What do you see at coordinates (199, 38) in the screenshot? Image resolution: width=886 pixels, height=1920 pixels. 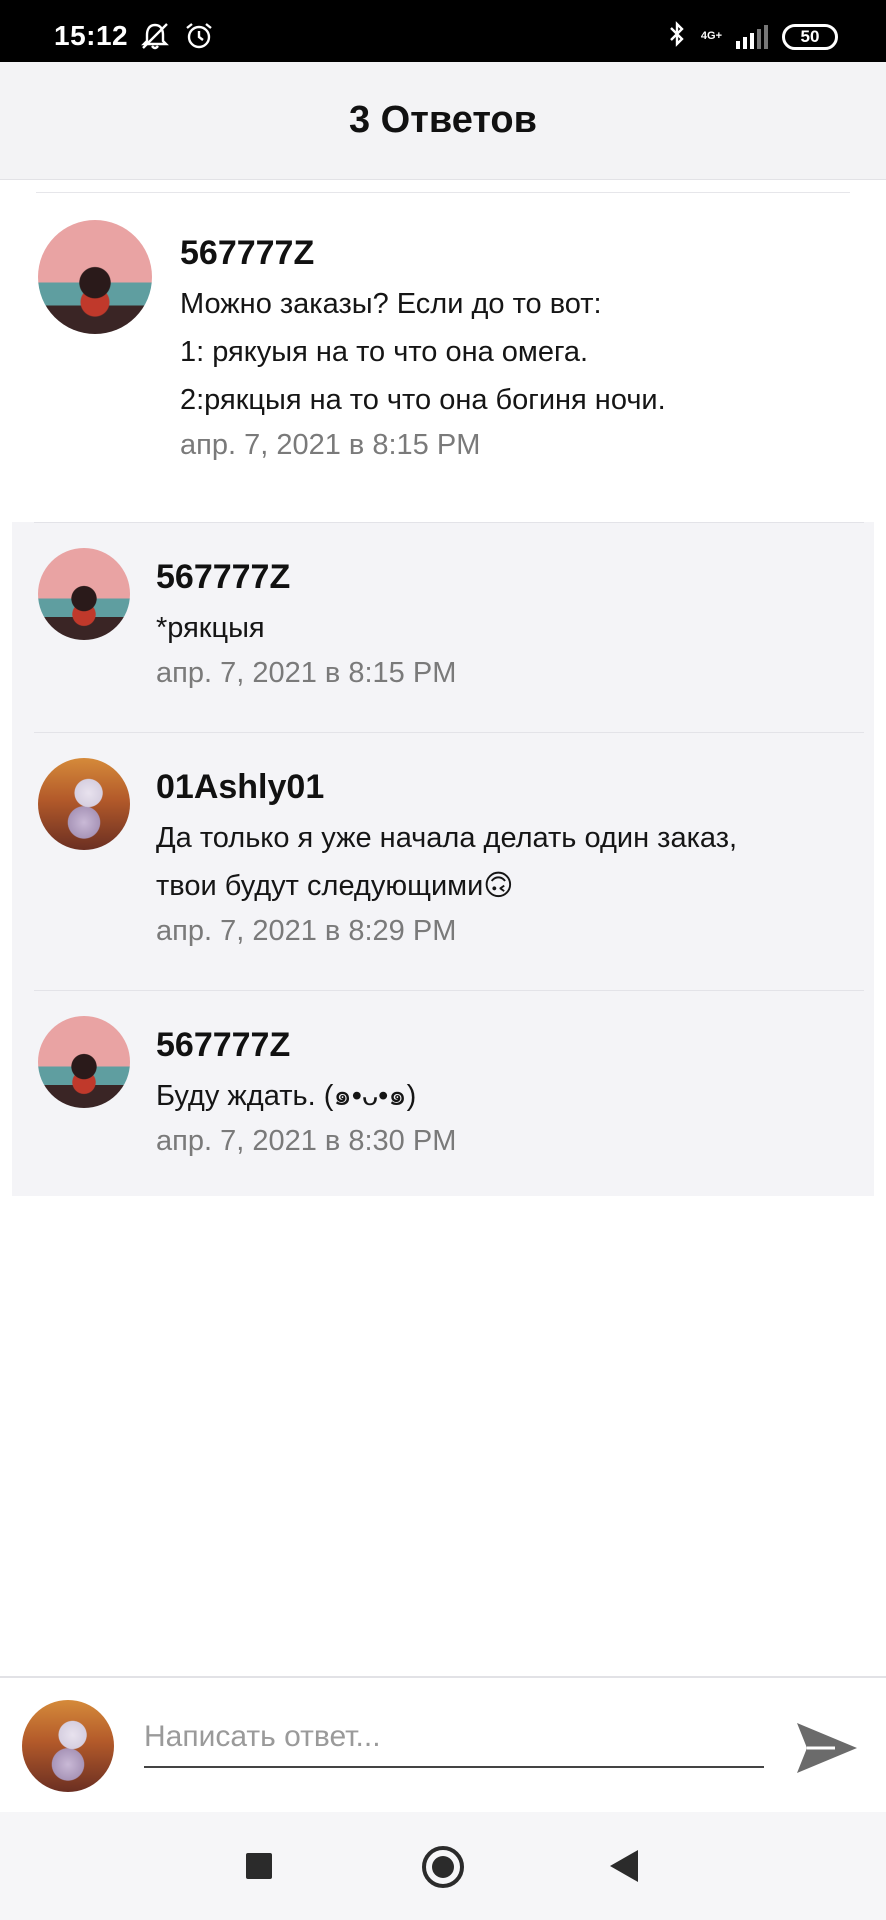 I see `alarm-icon` at bounding box center [199, 38].